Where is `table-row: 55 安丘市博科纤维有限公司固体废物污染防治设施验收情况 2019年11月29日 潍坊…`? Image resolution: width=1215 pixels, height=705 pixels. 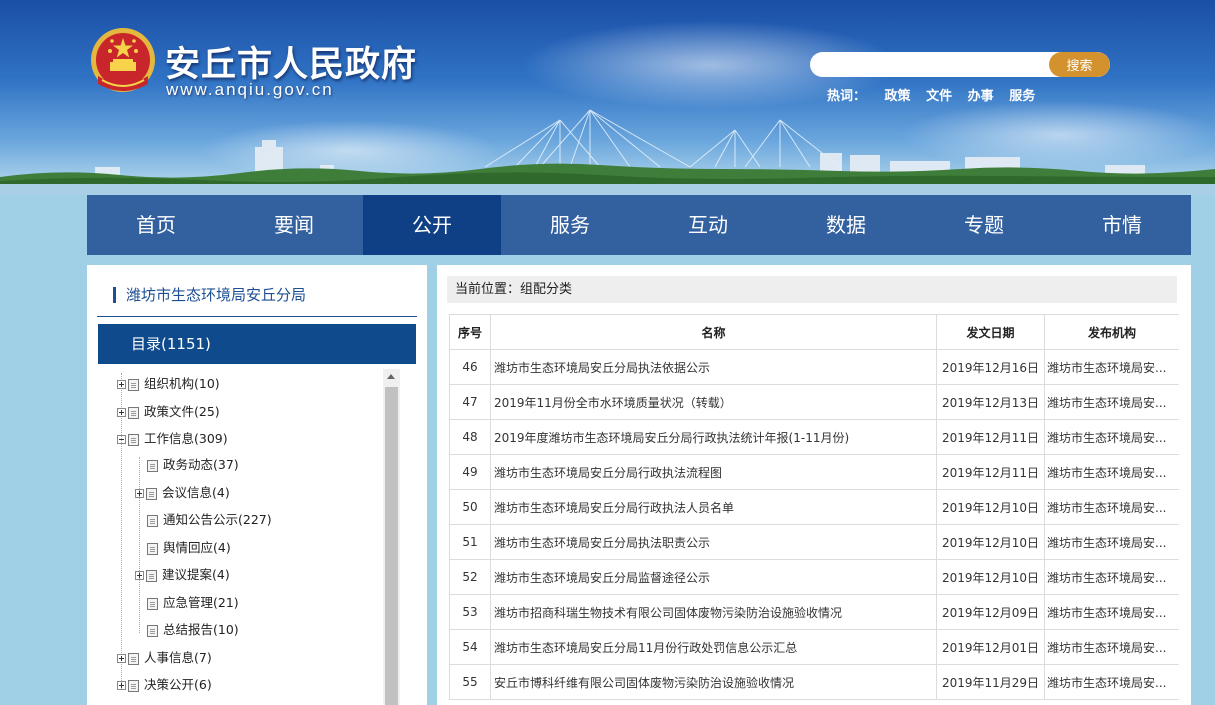
table-row: 55 安丘市博科纤维有限公司固体废物污染防治设施验收情况 2019年11月29日 潍坊… is located at coordinates (814, 682).